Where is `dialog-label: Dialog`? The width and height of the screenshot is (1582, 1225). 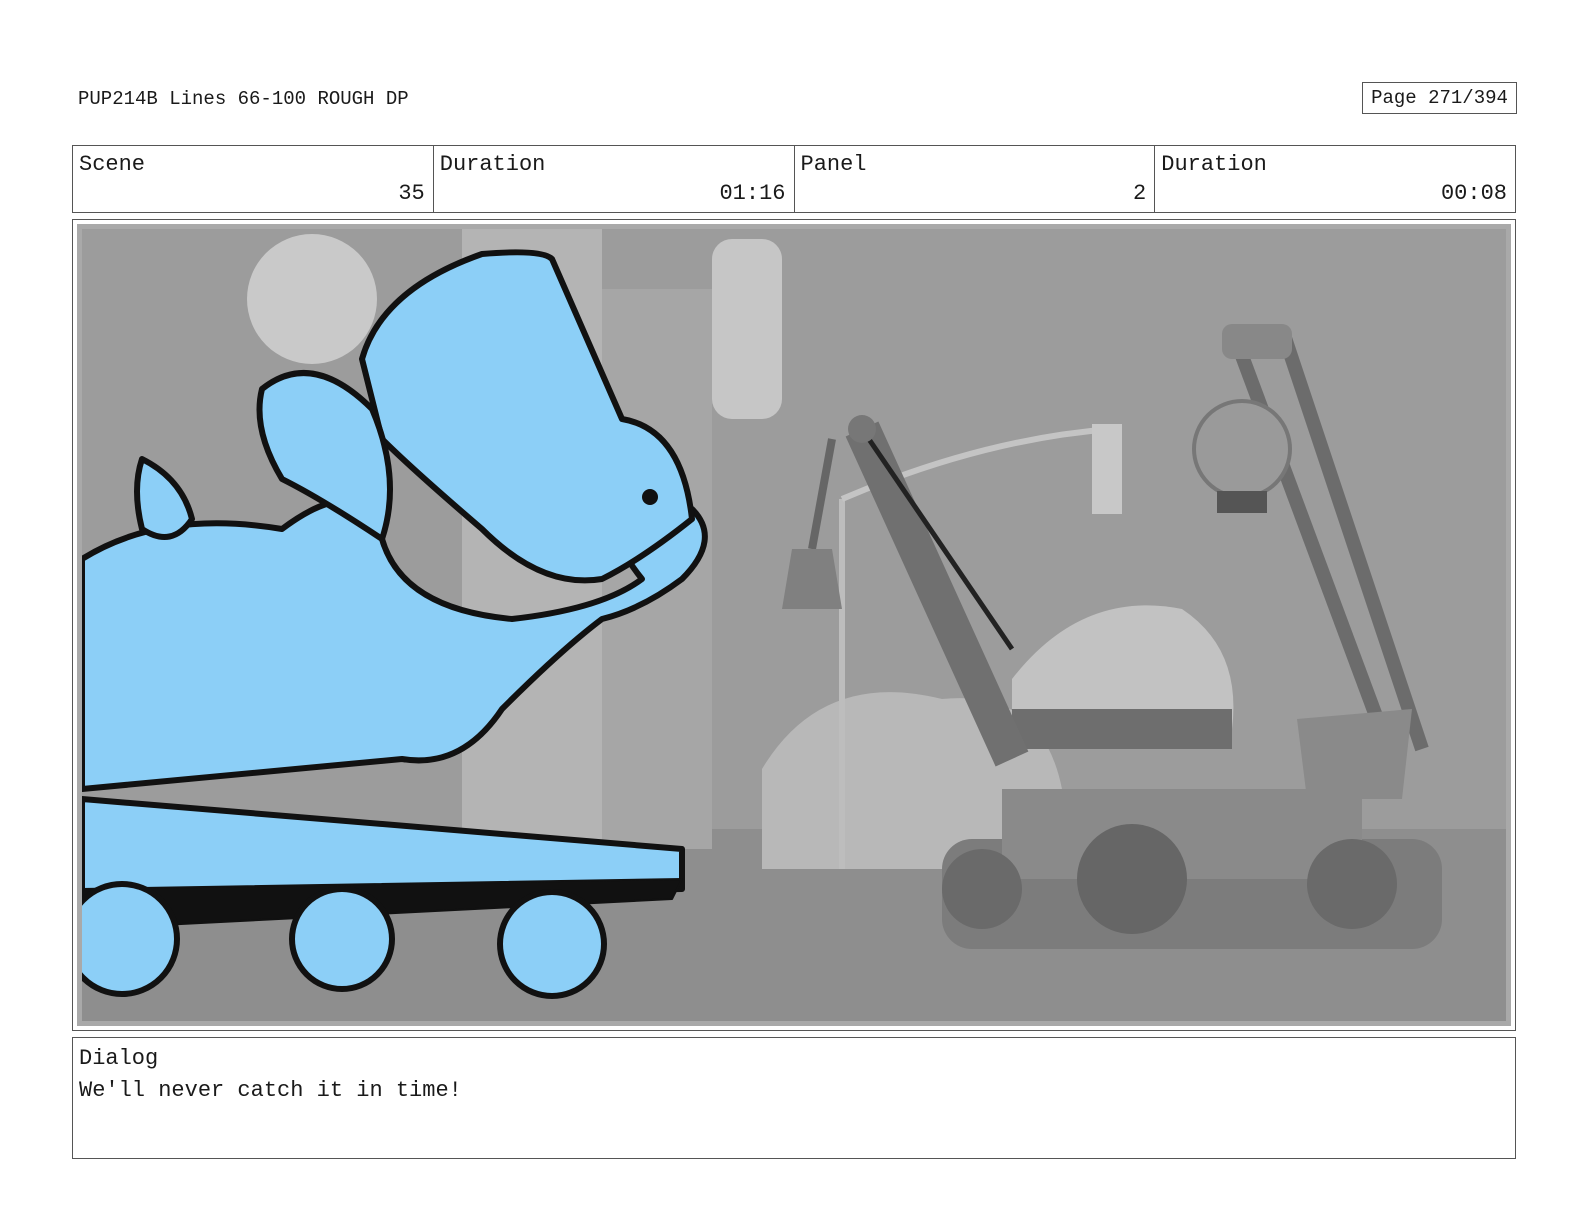 dialog-label: Dialog is located at coordinates (119, 1058).